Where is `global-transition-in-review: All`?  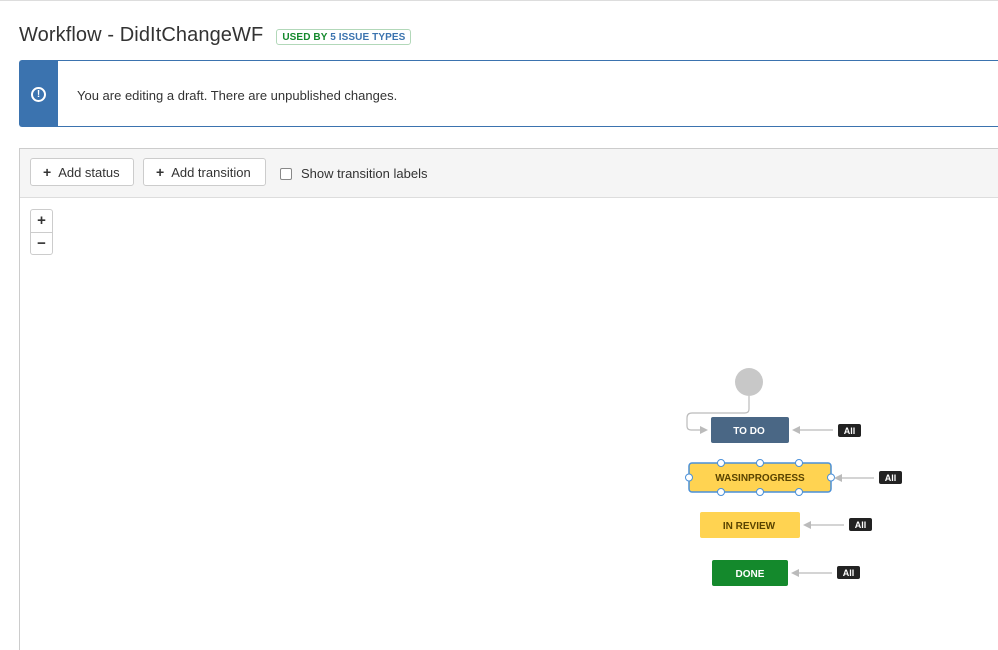
global-transition-in-review: All is located at coordinates (837, 524).